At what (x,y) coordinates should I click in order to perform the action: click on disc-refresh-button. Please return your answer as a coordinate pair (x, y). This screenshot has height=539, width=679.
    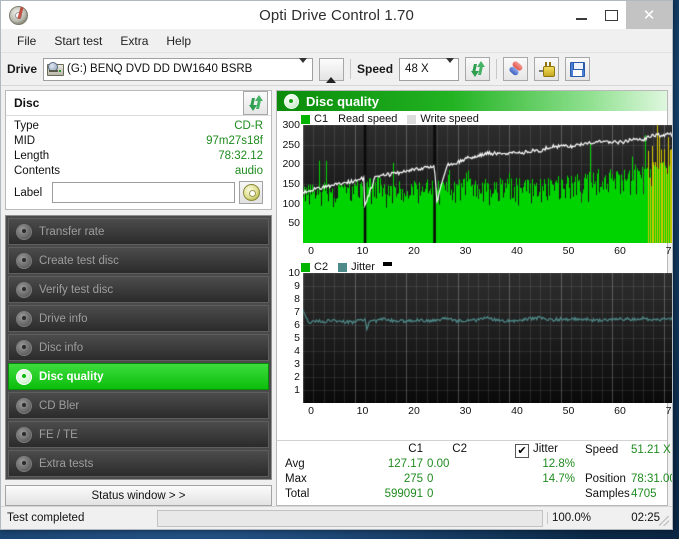
    Looking at the image, I should click on (255, 103).